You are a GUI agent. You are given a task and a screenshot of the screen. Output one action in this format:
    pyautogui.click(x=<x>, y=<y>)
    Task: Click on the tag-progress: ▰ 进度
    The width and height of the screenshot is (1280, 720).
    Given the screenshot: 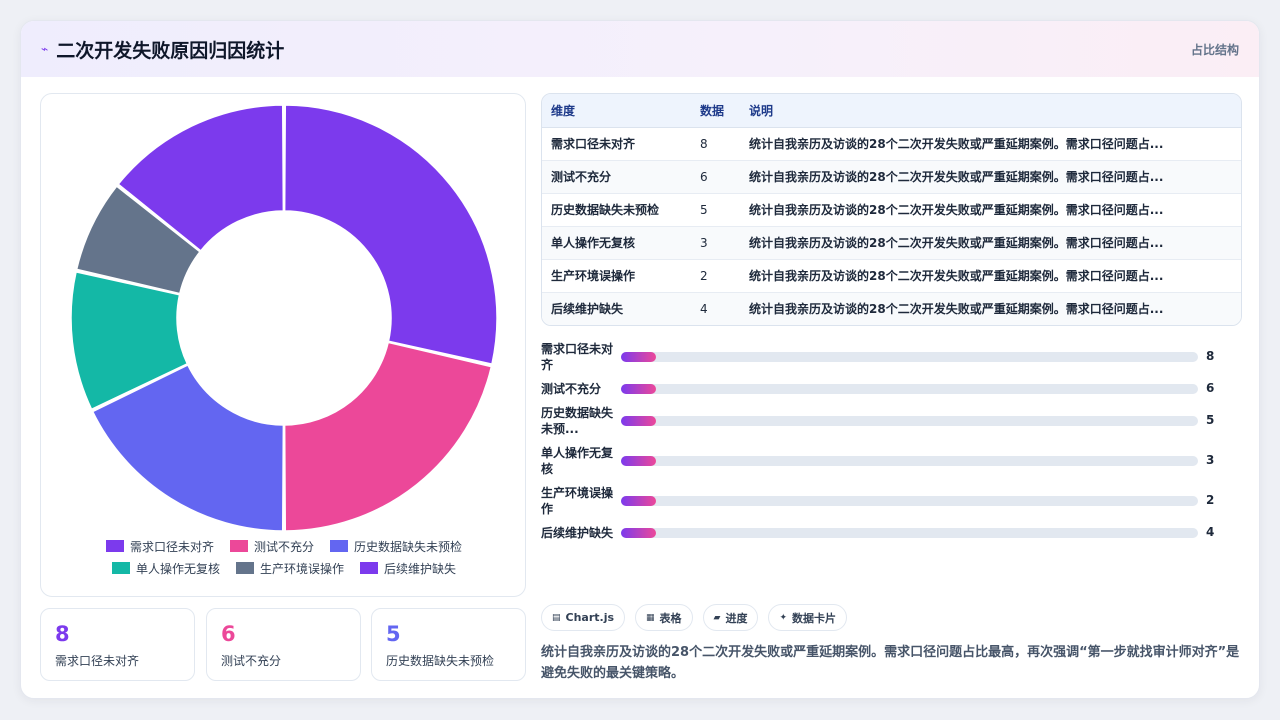 What is the action you would take?
    pyautogui.click(x=730, y=617)
    